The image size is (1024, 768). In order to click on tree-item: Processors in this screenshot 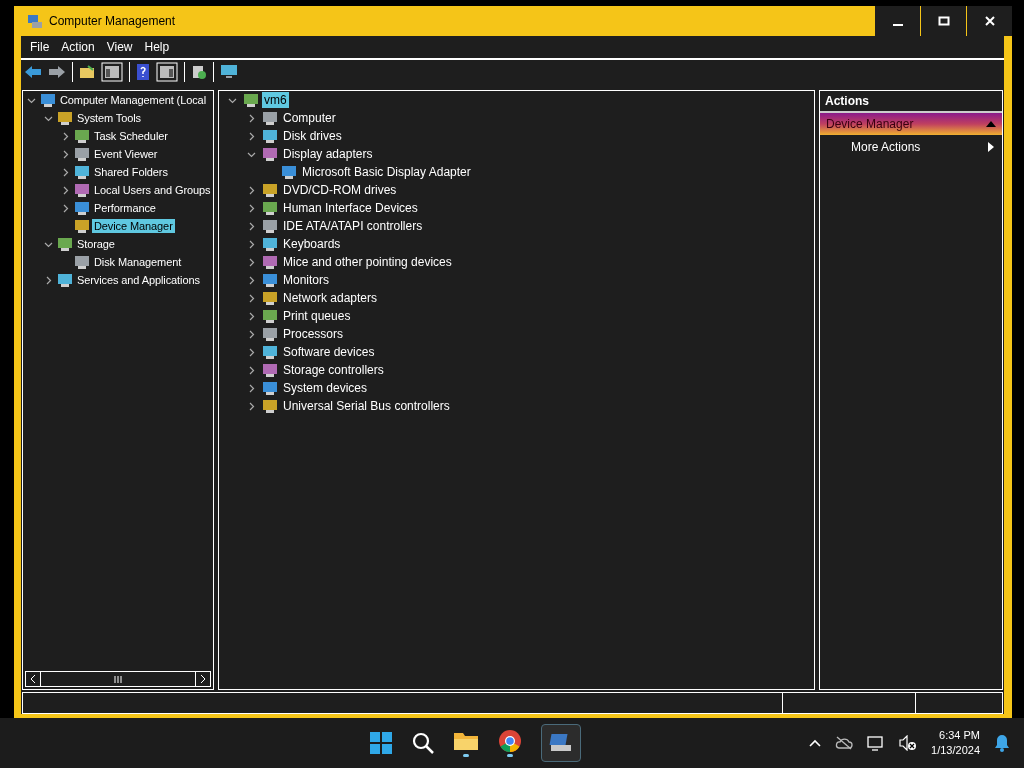, I will do `click(313, 334)`.